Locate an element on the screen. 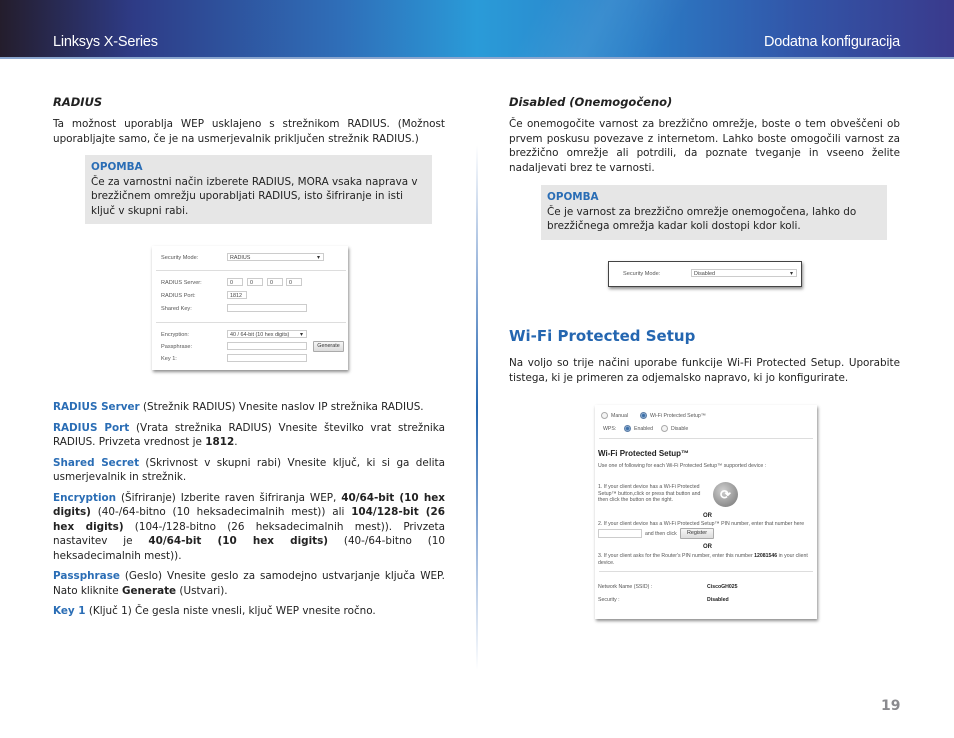 The image size is (954, 738). radio-wps-label: Wi-Fi Protected Setup™ is located at coordinates (678, 416).